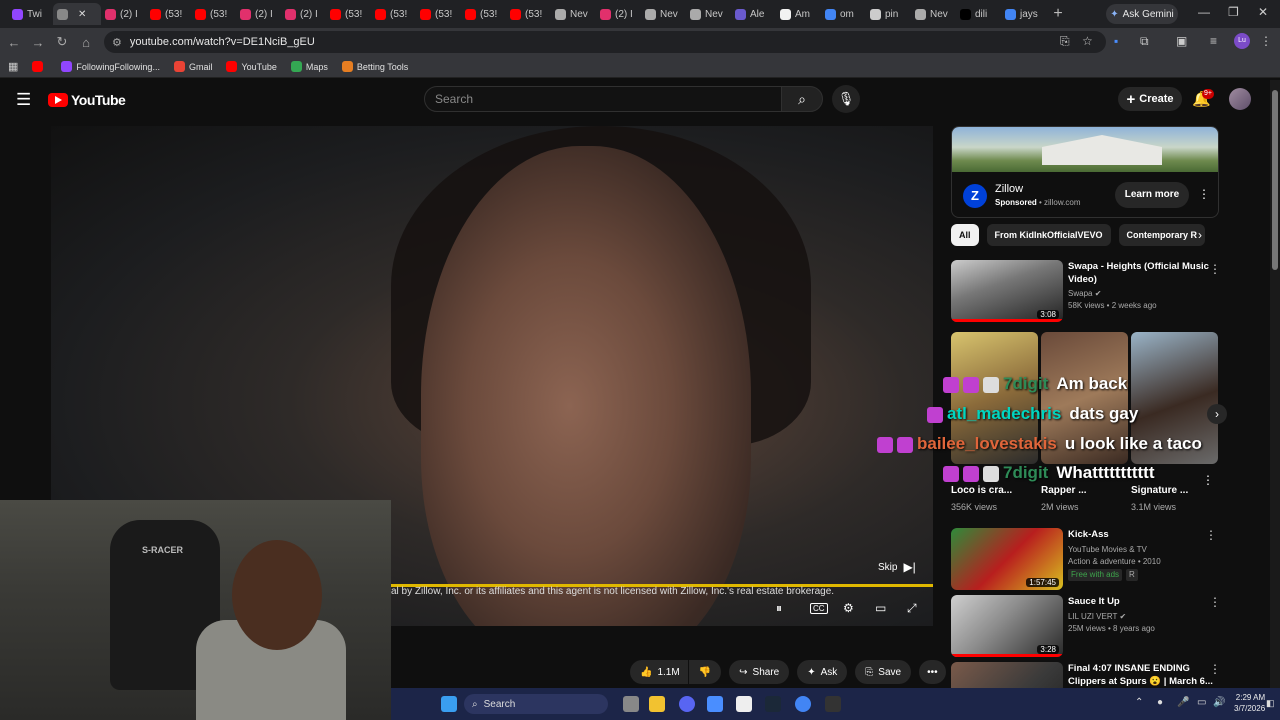 The width and height of the screenshot is (1280, 720). What do you see at coordinates (932, 672) in the screenshot?
I see `more-actions-button: •••` at bounding box center [932, 672].